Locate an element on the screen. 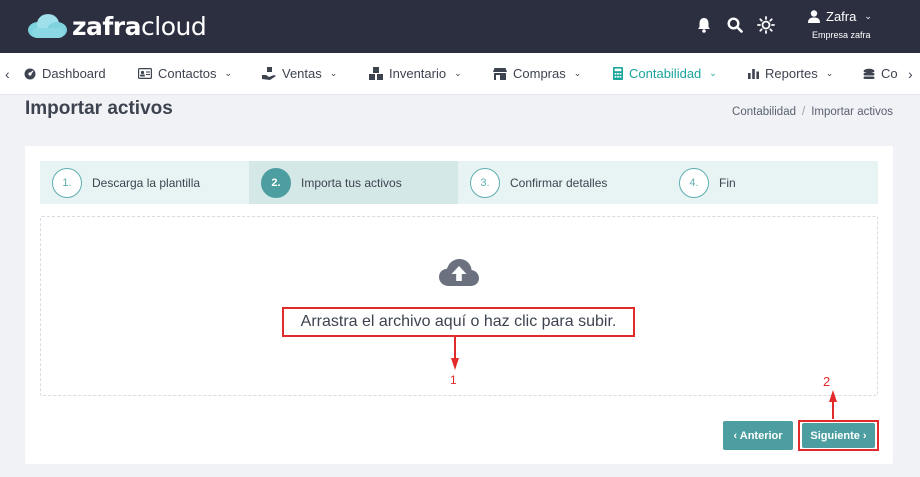  breadcrumb-contabilidad: Contabilidad is located at coordinates (764, 112).